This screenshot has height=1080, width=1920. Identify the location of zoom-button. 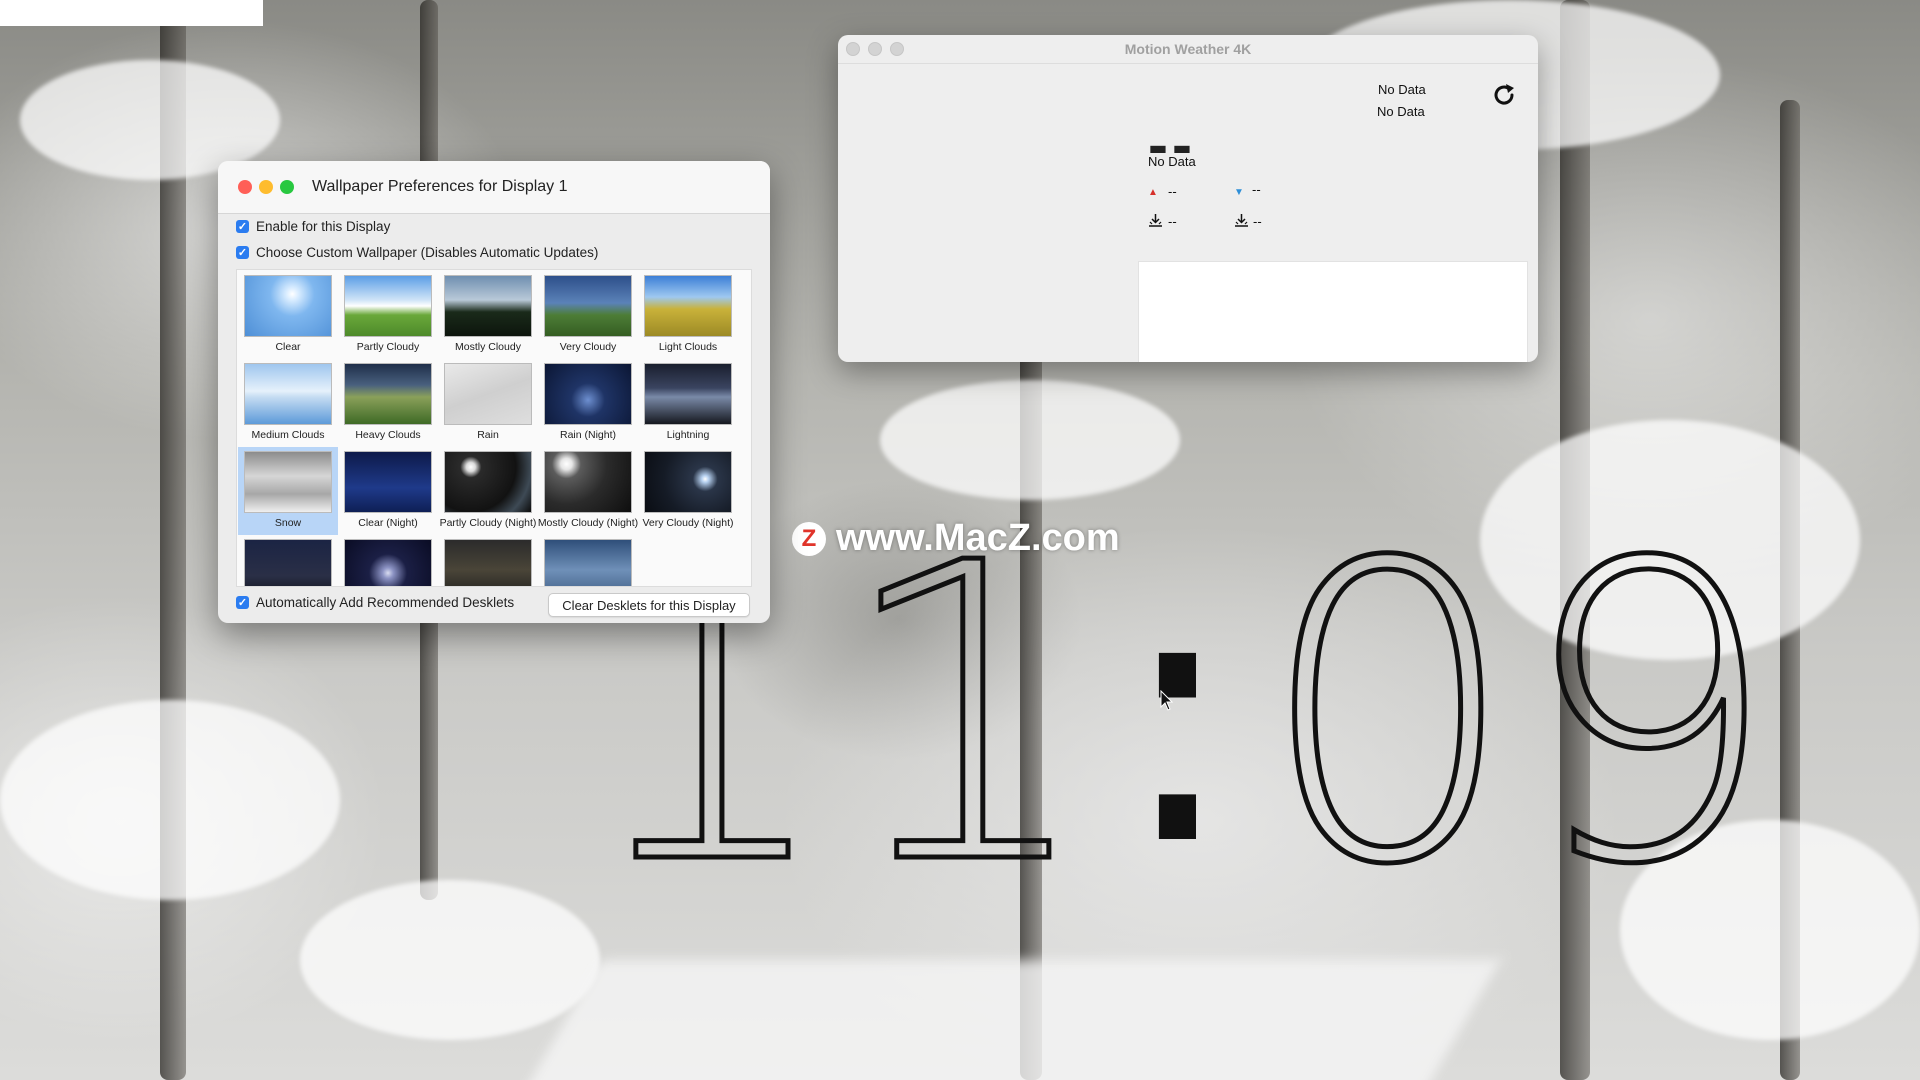
(287, 187).